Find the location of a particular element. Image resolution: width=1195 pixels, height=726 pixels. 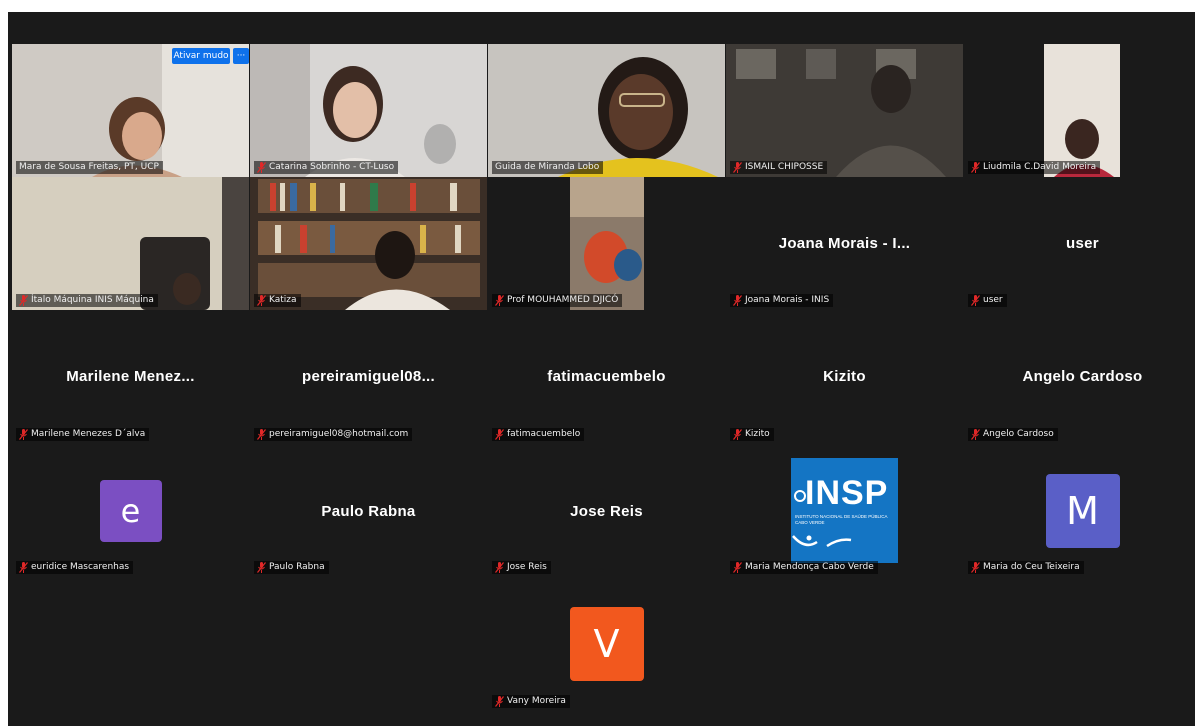

participant-name-tag: Angelo Cardoso is located at coordinates (1013, 434).